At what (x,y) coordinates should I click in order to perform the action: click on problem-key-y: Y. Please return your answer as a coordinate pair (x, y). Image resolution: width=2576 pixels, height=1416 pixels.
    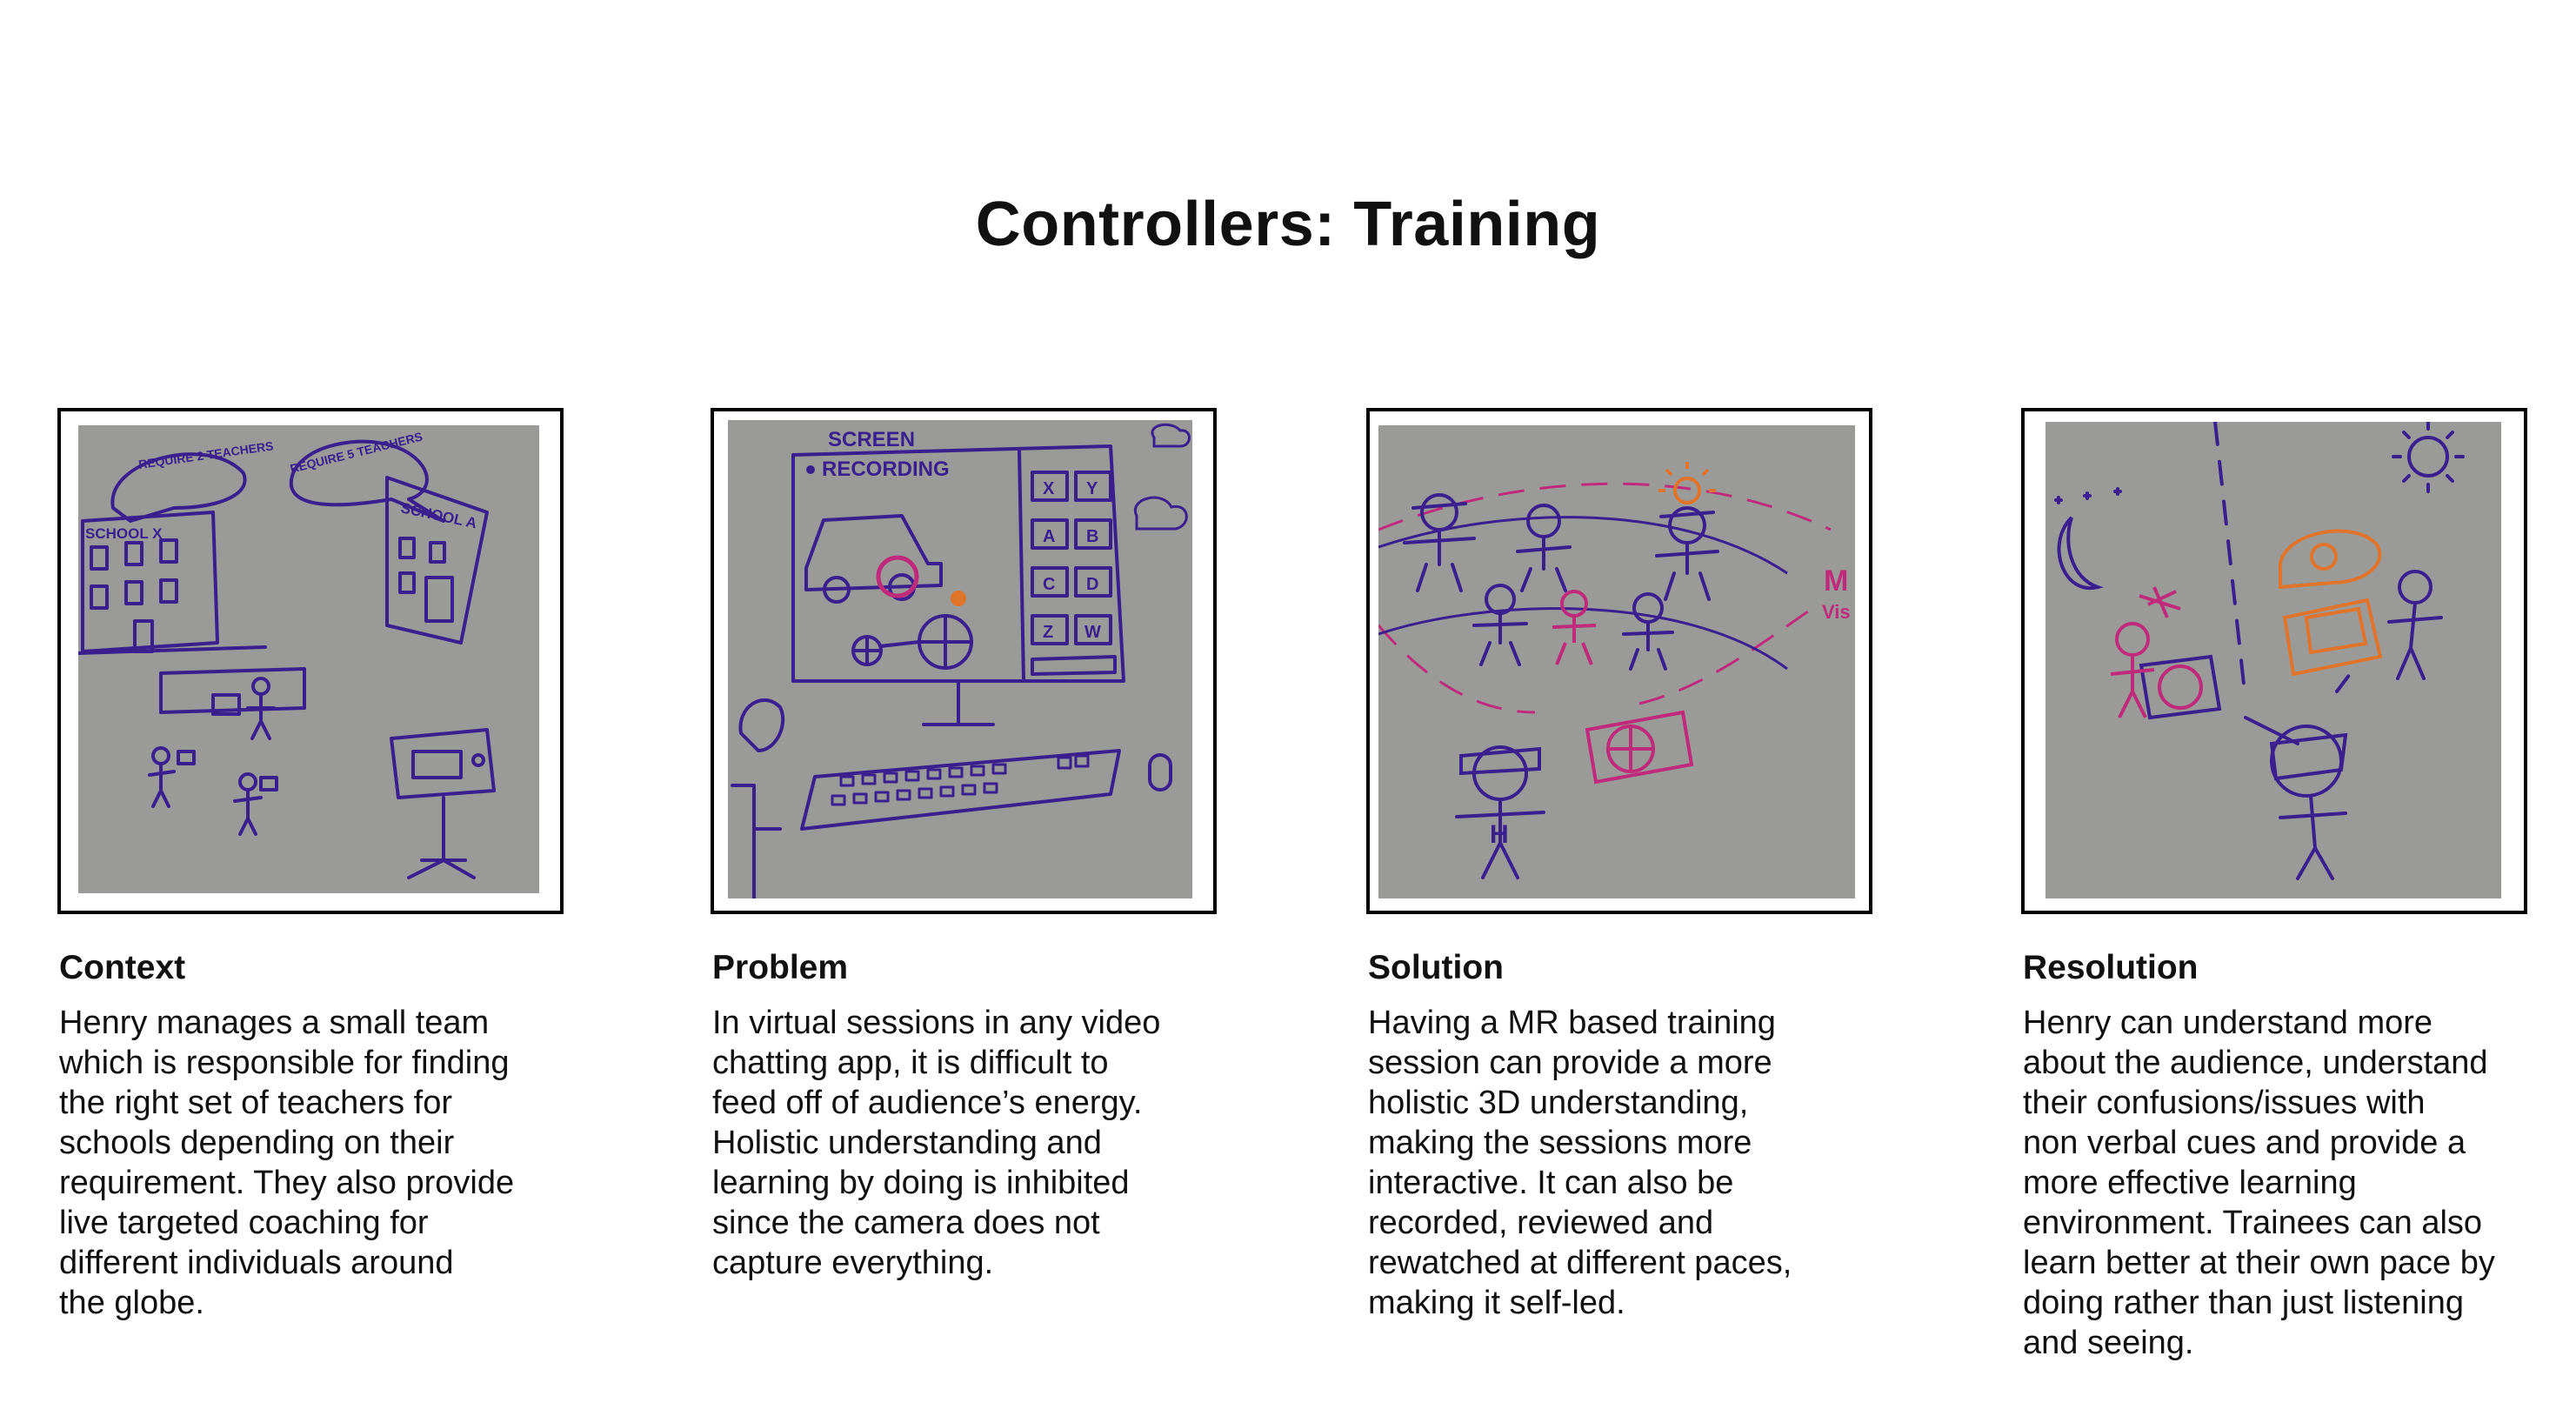
    Looking at the image, I should click on (1092, 488).